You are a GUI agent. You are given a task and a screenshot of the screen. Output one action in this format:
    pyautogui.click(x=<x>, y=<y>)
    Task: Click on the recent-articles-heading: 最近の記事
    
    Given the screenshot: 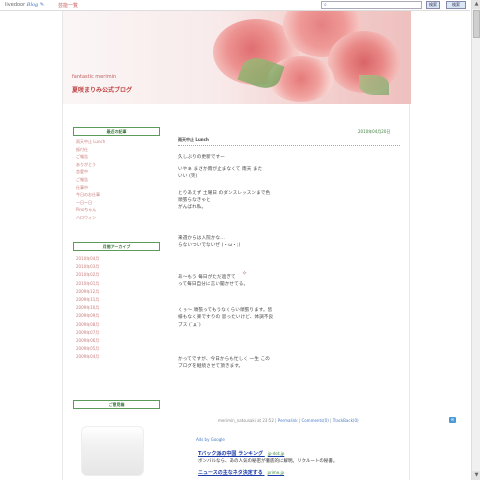 What is the action you would take?
    pyautogui.click(x=116, y=131)
    